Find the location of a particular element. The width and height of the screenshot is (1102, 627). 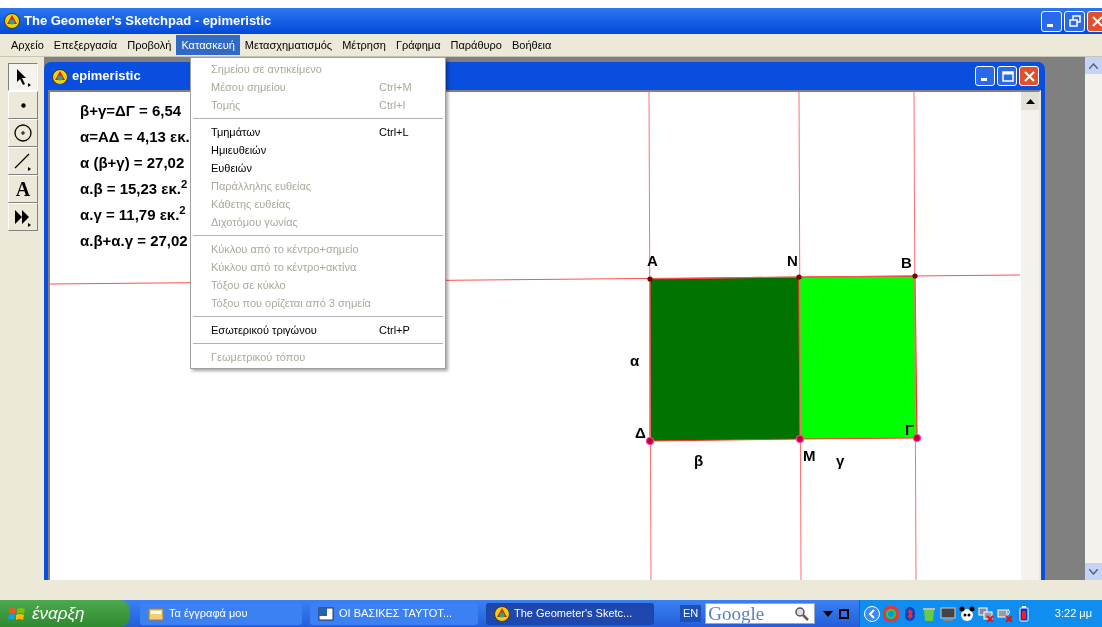

point-icon is located at coordinates (23, 105).